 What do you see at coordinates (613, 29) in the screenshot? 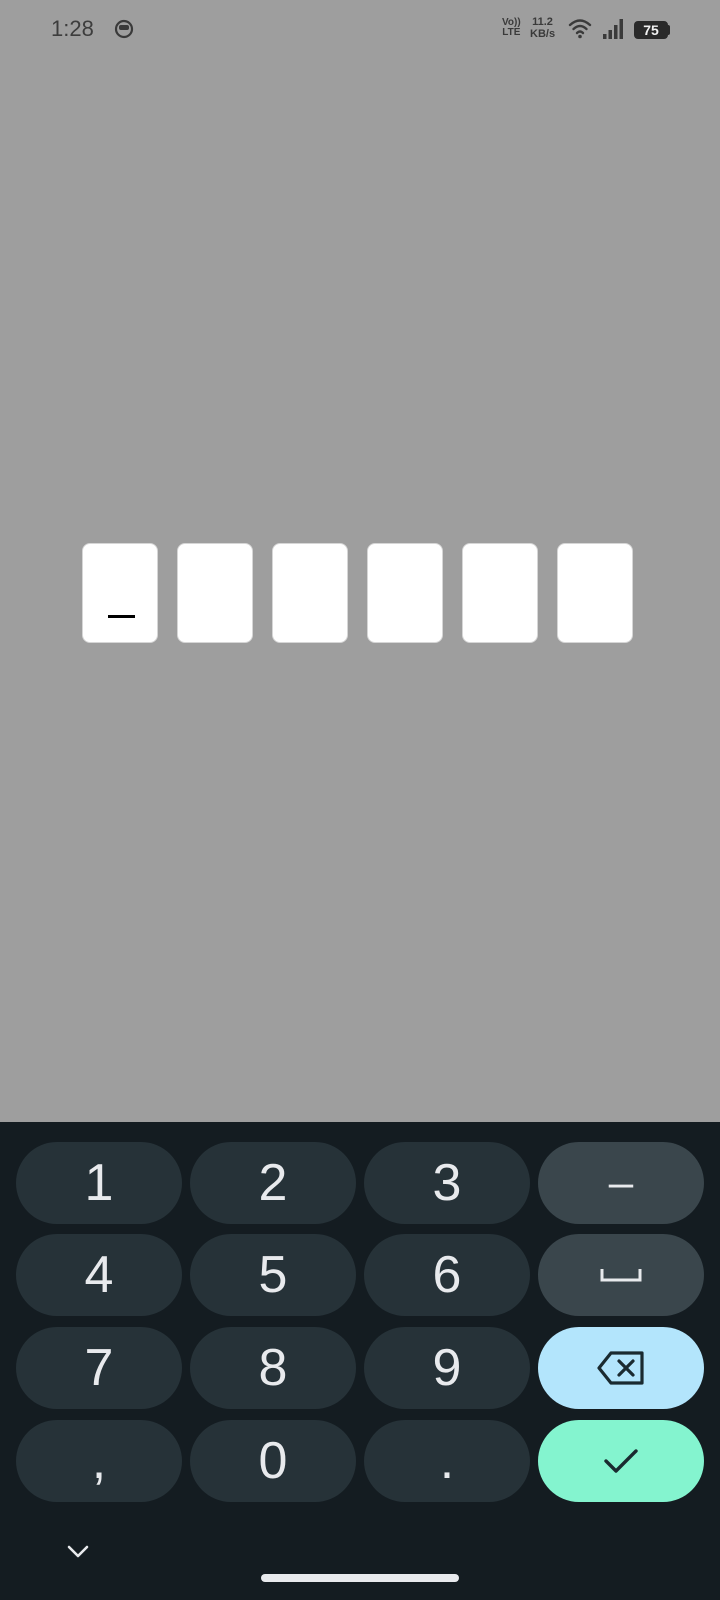
I see `cellular-signal-icon` at bounding box center [613, 29].